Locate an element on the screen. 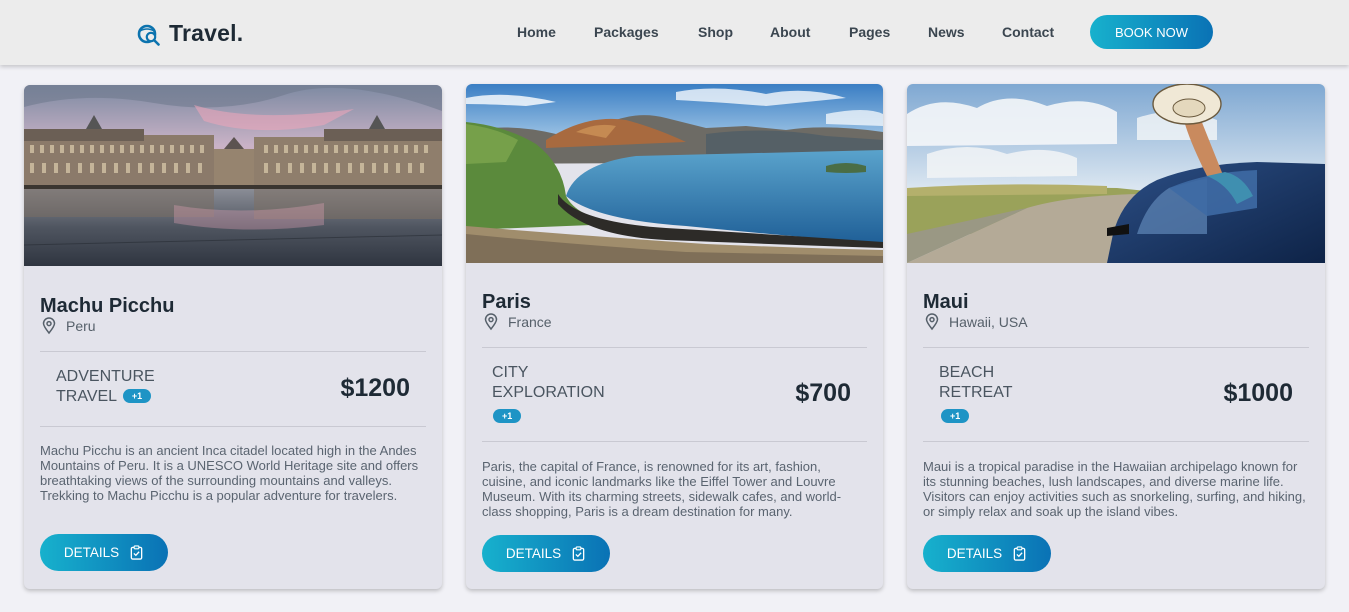 The height and width of the screenshot is (612, 1349). price: $1200 is located at coordinates (375, 388).